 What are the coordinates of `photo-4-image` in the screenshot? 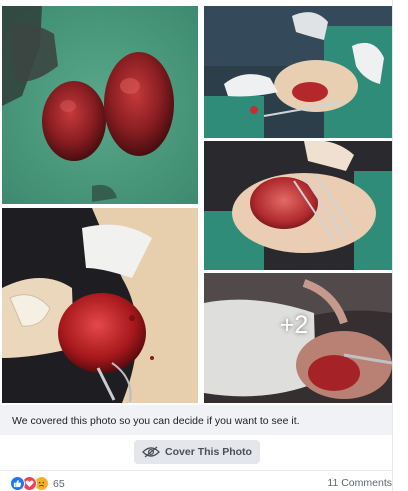 It's located at (298, 205).